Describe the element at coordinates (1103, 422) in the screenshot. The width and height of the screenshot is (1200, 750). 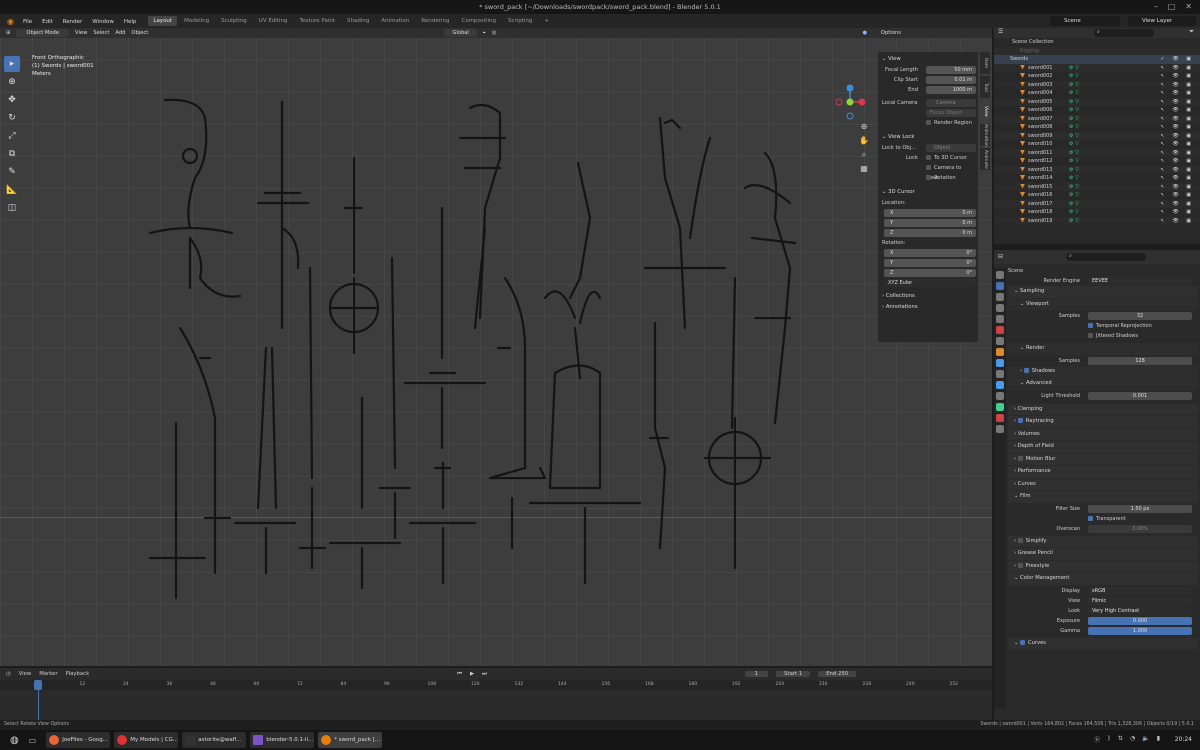
I see `raytracing-panel-header: › Raytracing` at that location.